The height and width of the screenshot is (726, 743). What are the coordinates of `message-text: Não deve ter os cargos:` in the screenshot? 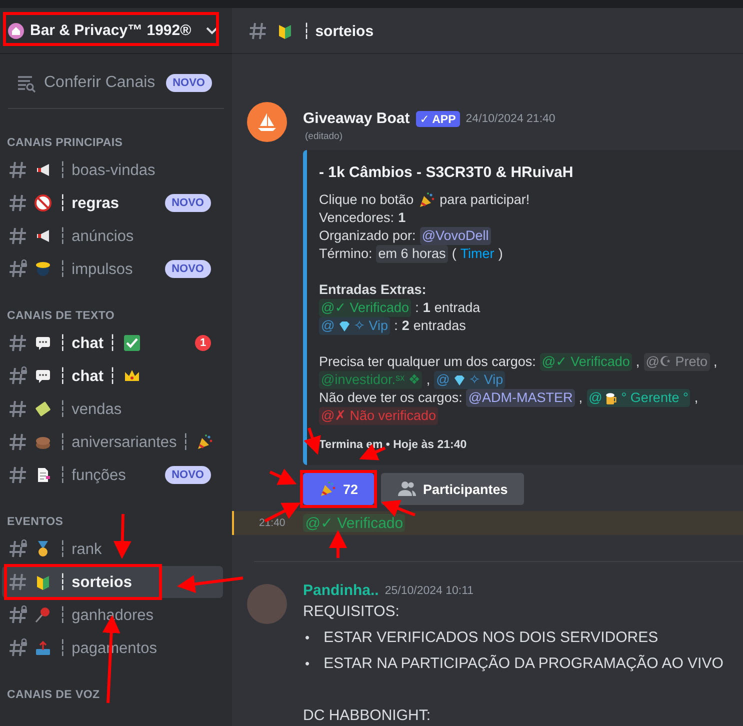 It's located at (390, 398).